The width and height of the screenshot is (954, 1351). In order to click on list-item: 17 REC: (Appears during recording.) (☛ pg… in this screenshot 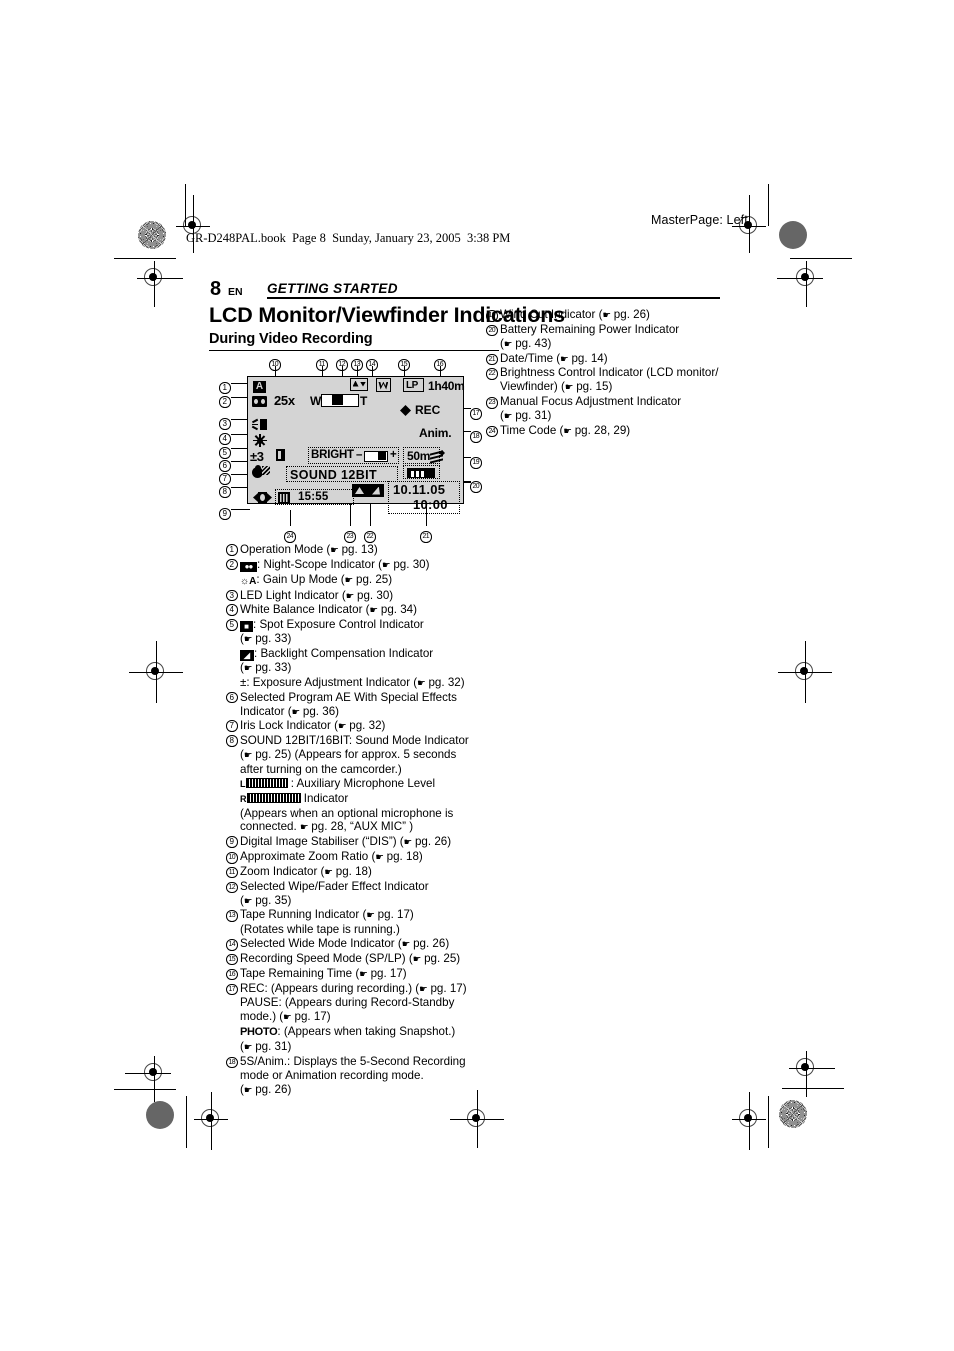, I will do `click(354, 1018)`.